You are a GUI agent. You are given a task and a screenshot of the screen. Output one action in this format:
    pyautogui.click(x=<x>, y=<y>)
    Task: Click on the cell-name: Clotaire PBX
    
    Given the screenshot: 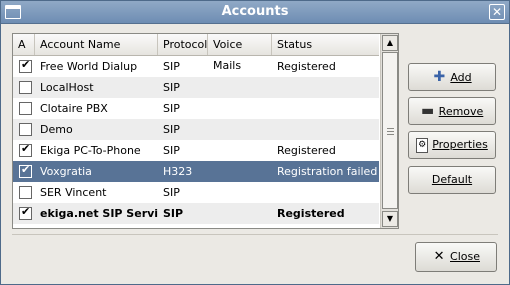 What is the action you would take?
    pyautogui.click(x=74, y=108)
    